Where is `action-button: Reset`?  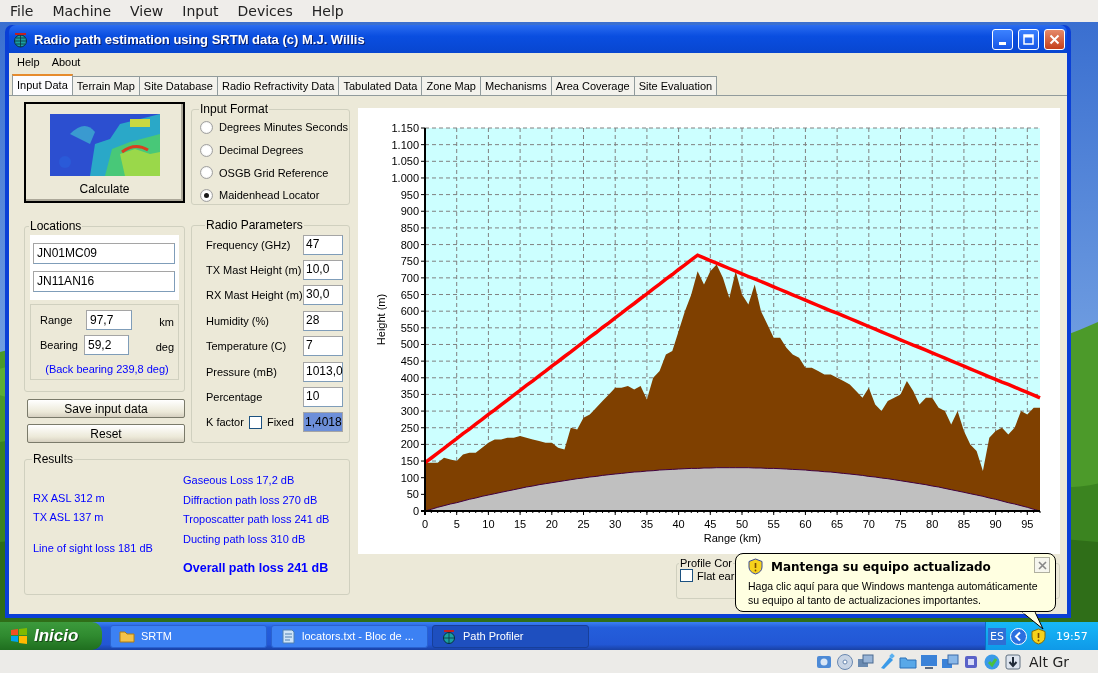 action-button: Reset is located at coordinates (106, 433).